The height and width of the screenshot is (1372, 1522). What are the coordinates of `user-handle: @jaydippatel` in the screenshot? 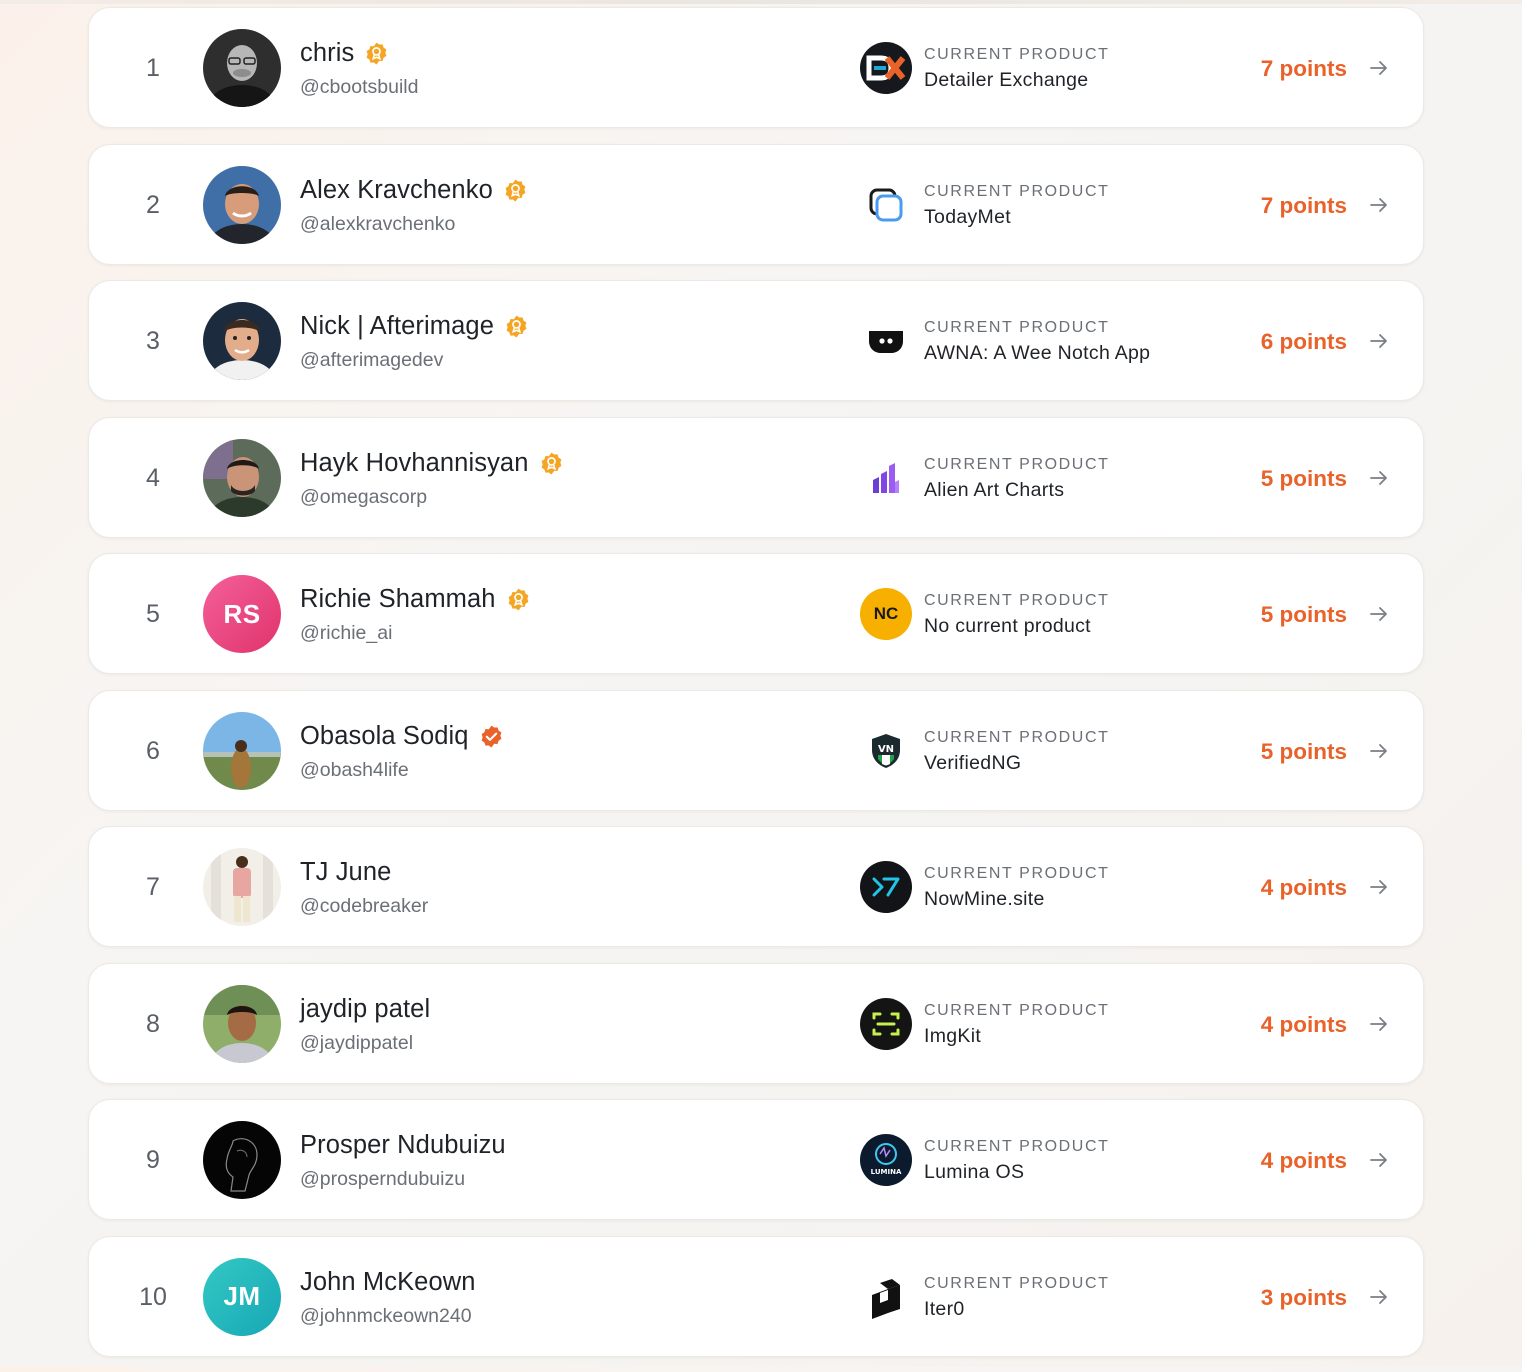 It's located at (357, 1042).